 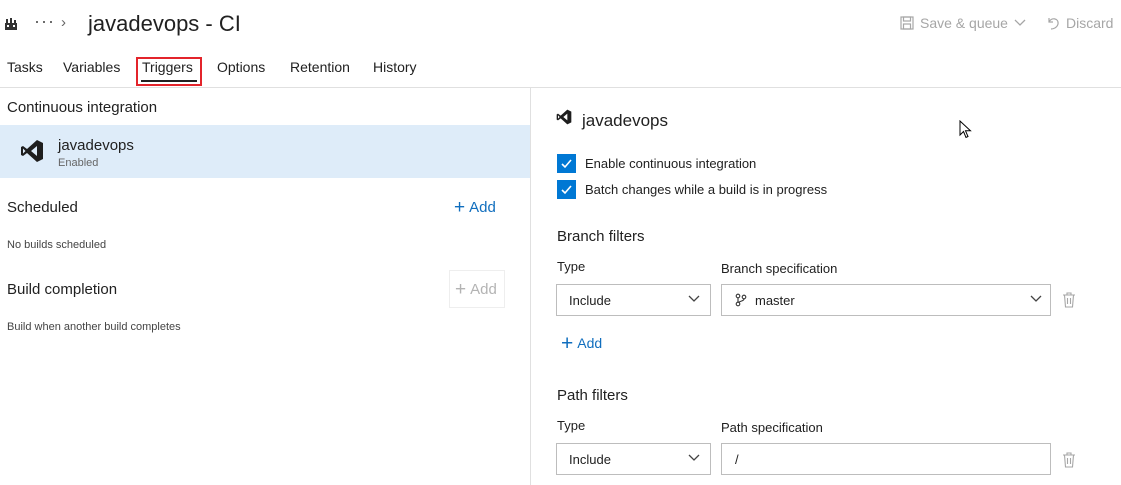 I want to click on branch-icon, so click(x=741, y=300).